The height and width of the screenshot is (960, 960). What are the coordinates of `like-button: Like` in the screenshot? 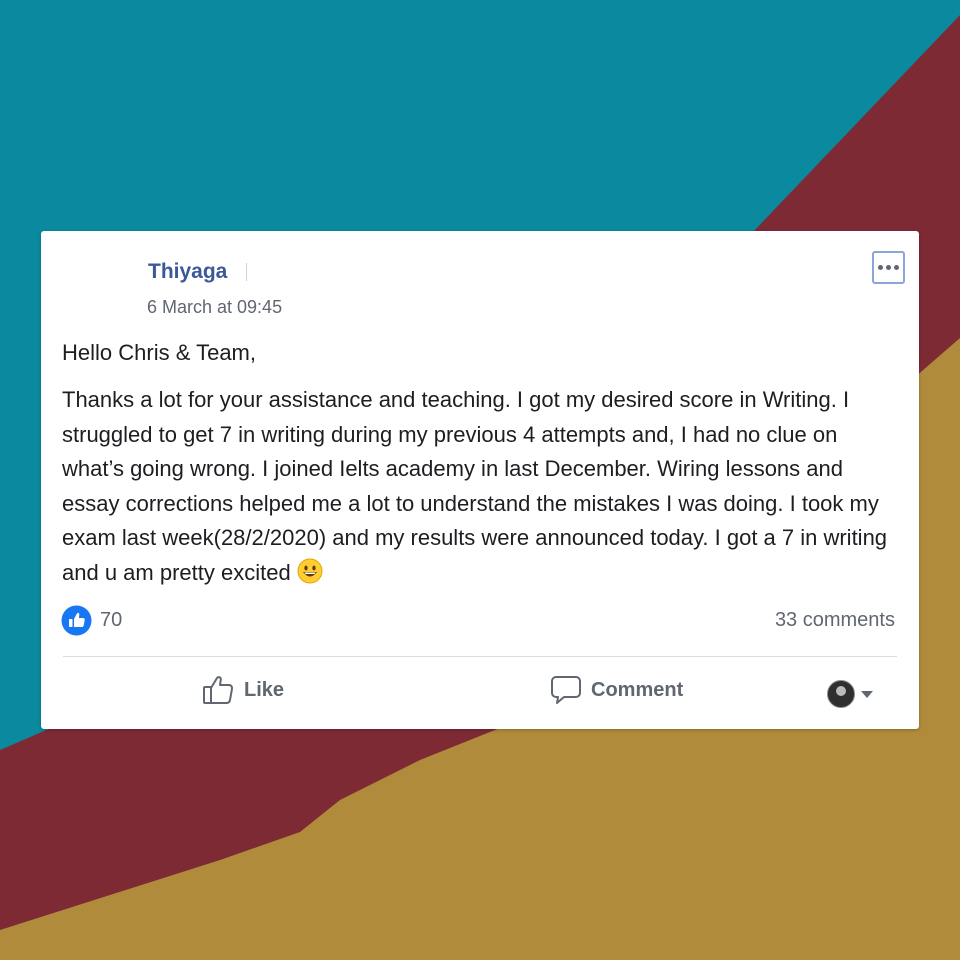 It's located at (243, 690).